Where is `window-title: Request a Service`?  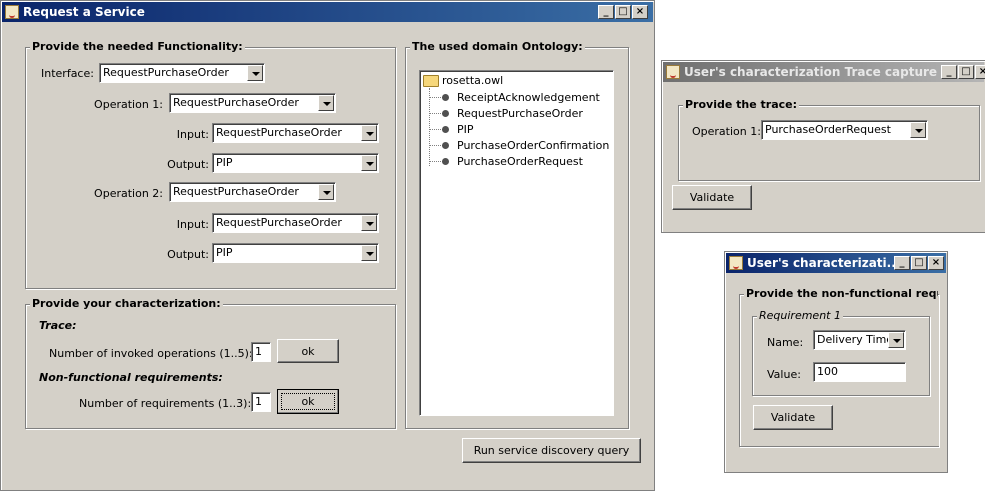
window-title: Request a Service is located at coordinates (84, 12).